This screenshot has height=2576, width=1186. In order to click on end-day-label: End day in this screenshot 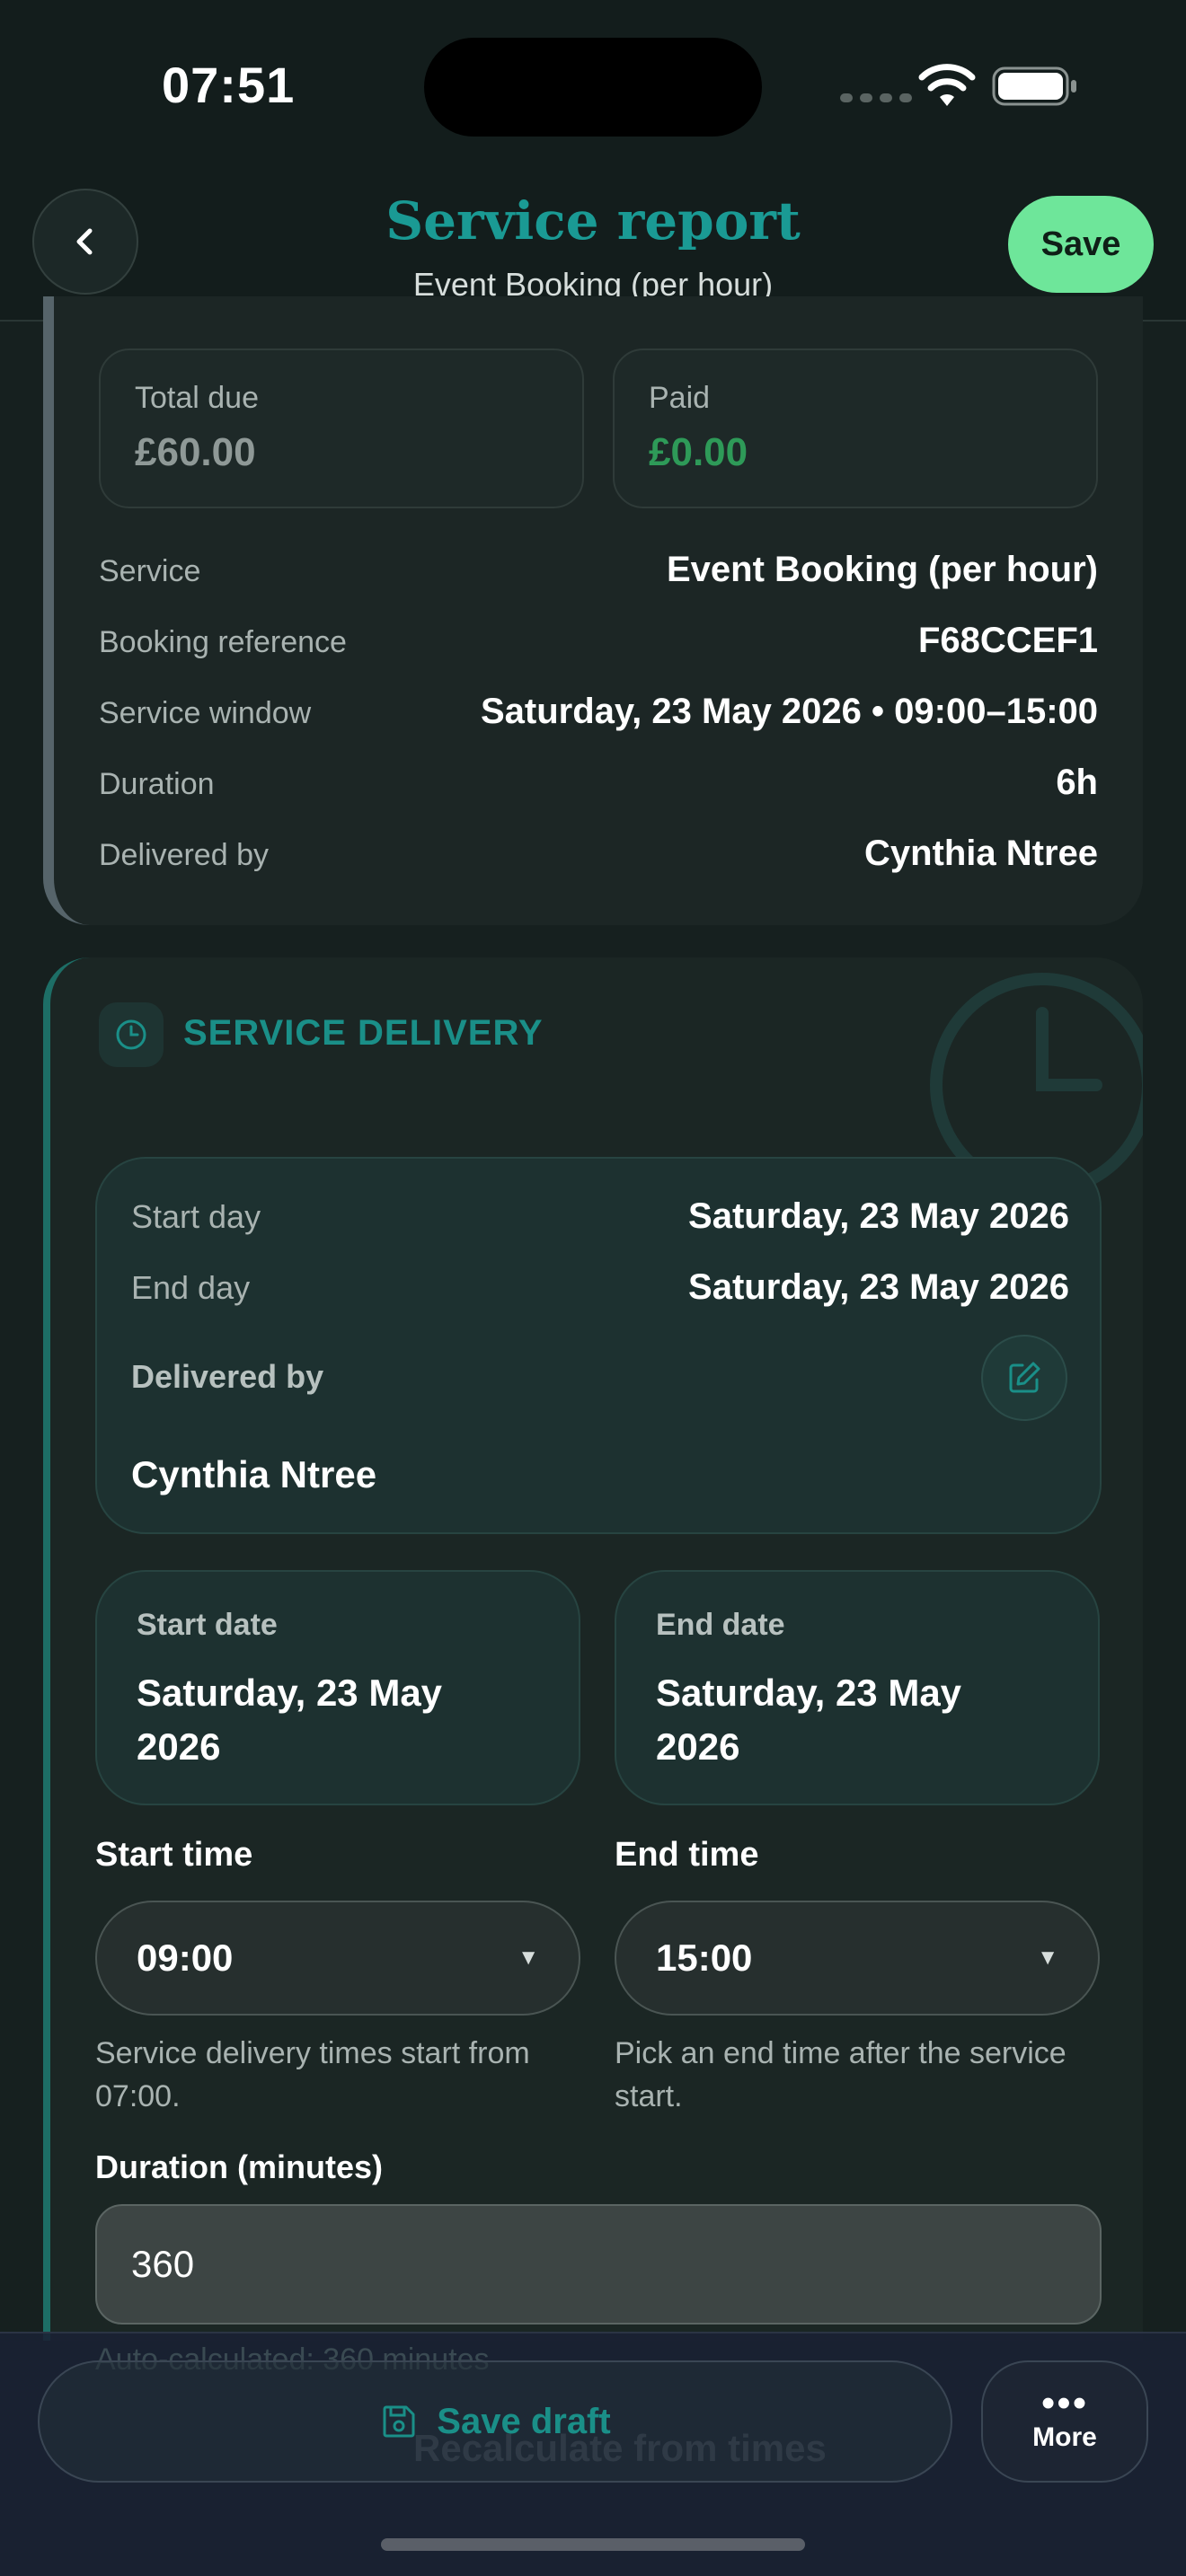, I will do `click(191, 1287)`.